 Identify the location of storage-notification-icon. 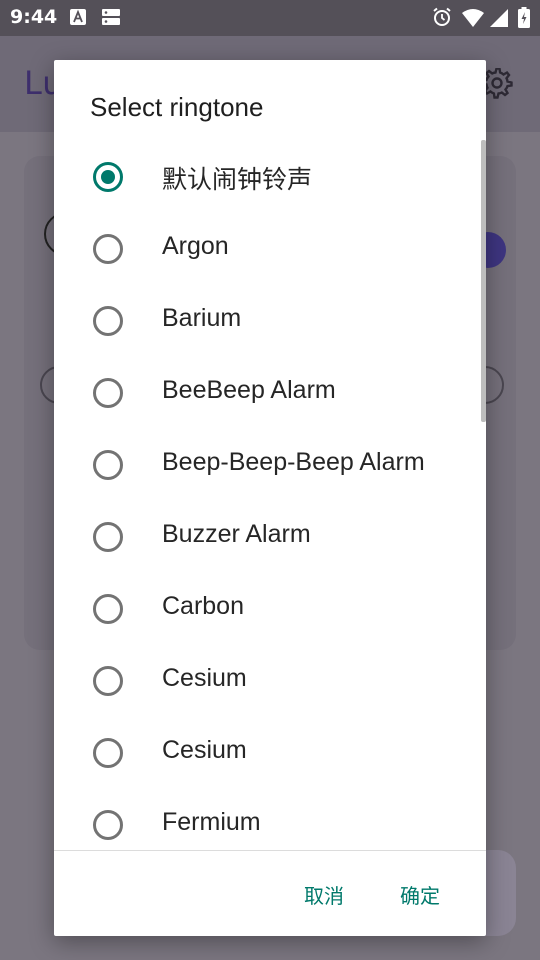
(111, 19).